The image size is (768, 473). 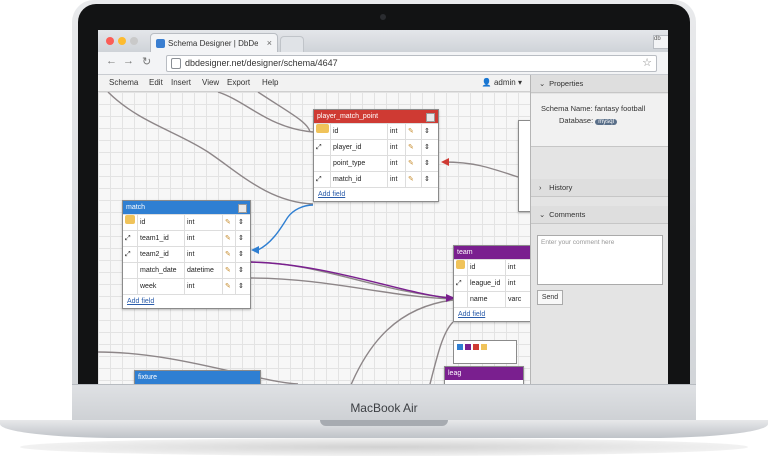 I want to click on table-row: id int, so click(x=492, y=267).